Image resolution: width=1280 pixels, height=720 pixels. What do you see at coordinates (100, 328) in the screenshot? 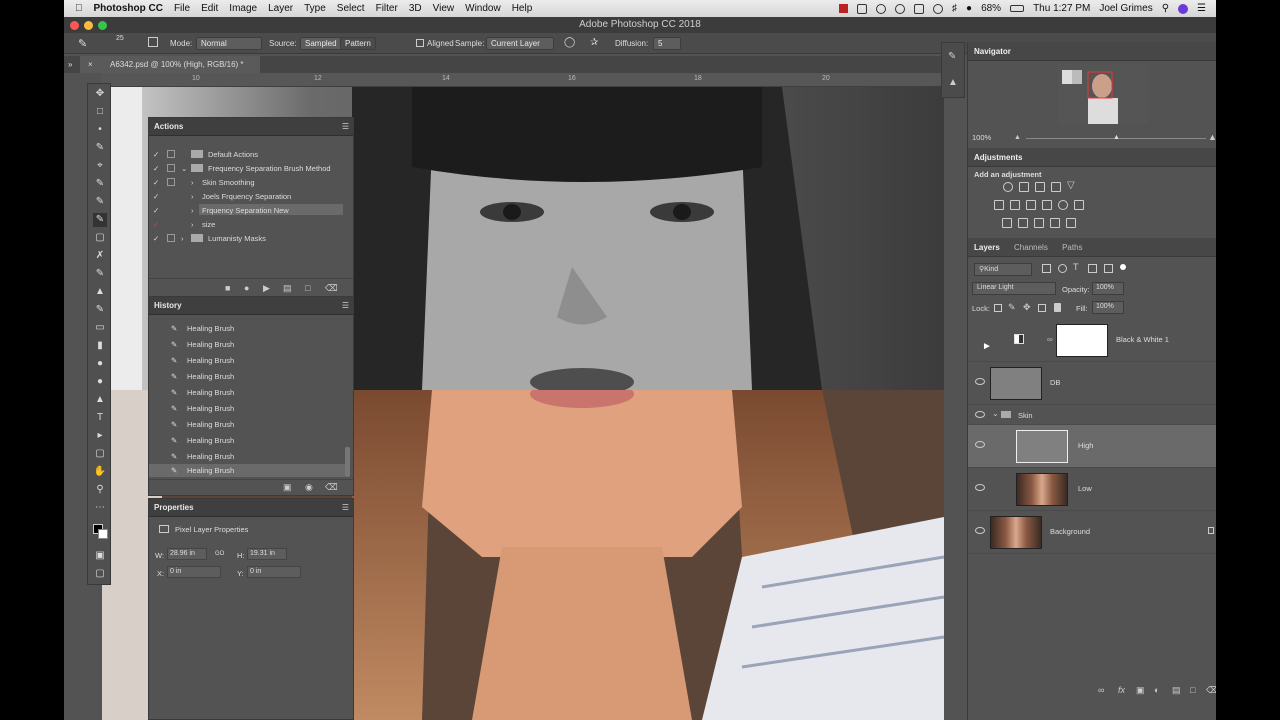
I see `eraser-tool-icon: ▭` at bounding box center [100, 328].